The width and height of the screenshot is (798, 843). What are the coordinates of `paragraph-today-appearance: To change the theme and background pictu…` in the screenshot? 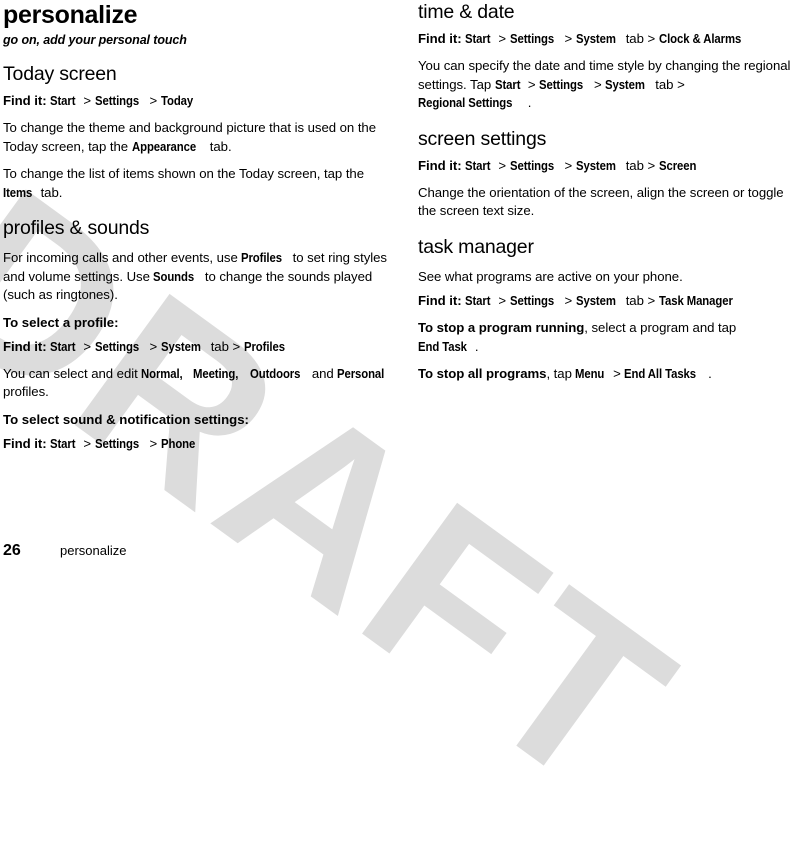 It's located at (198, 137).